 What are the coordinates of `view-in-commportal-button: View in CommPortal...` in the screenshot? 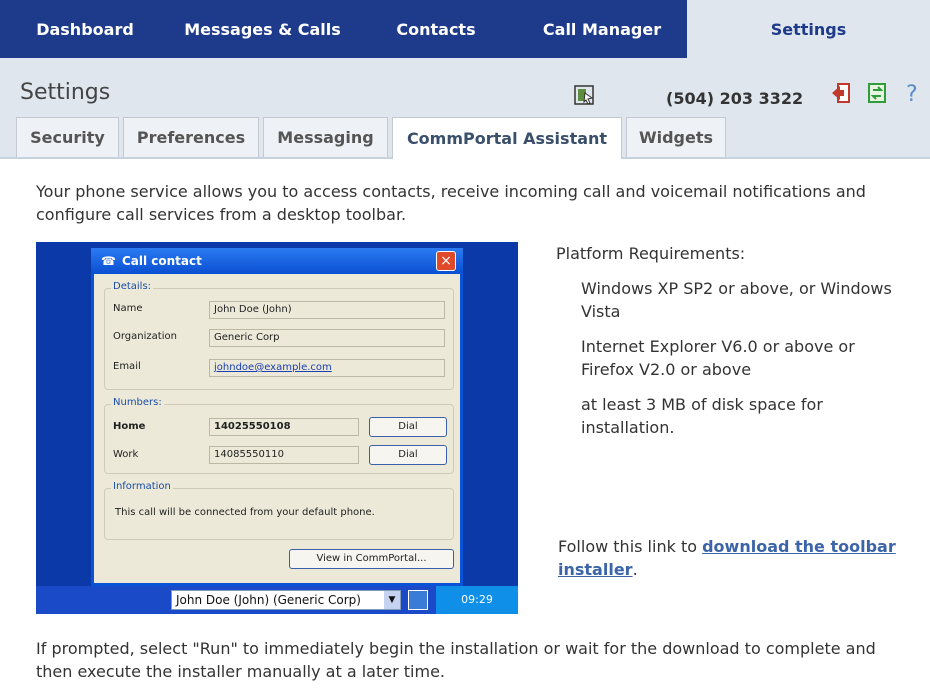 It's located at (371, 559).